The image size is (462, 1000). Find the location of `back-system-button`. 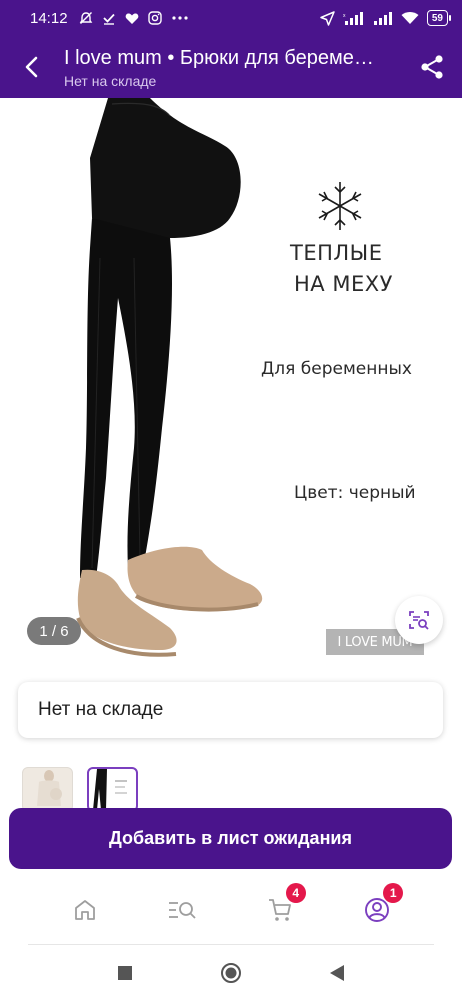

back-system-button is located at coordinates (337, 973).